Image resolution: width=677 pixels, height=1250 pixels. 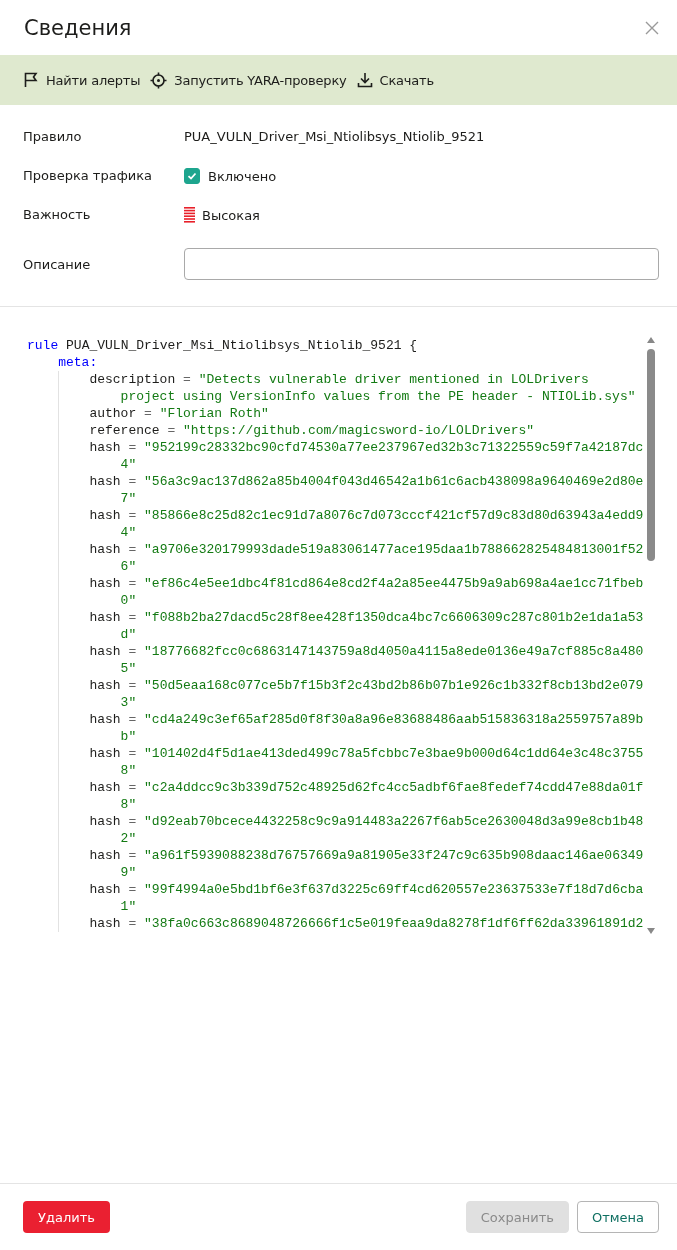 I want to click on severity-icon, so click(x=189, y=215).